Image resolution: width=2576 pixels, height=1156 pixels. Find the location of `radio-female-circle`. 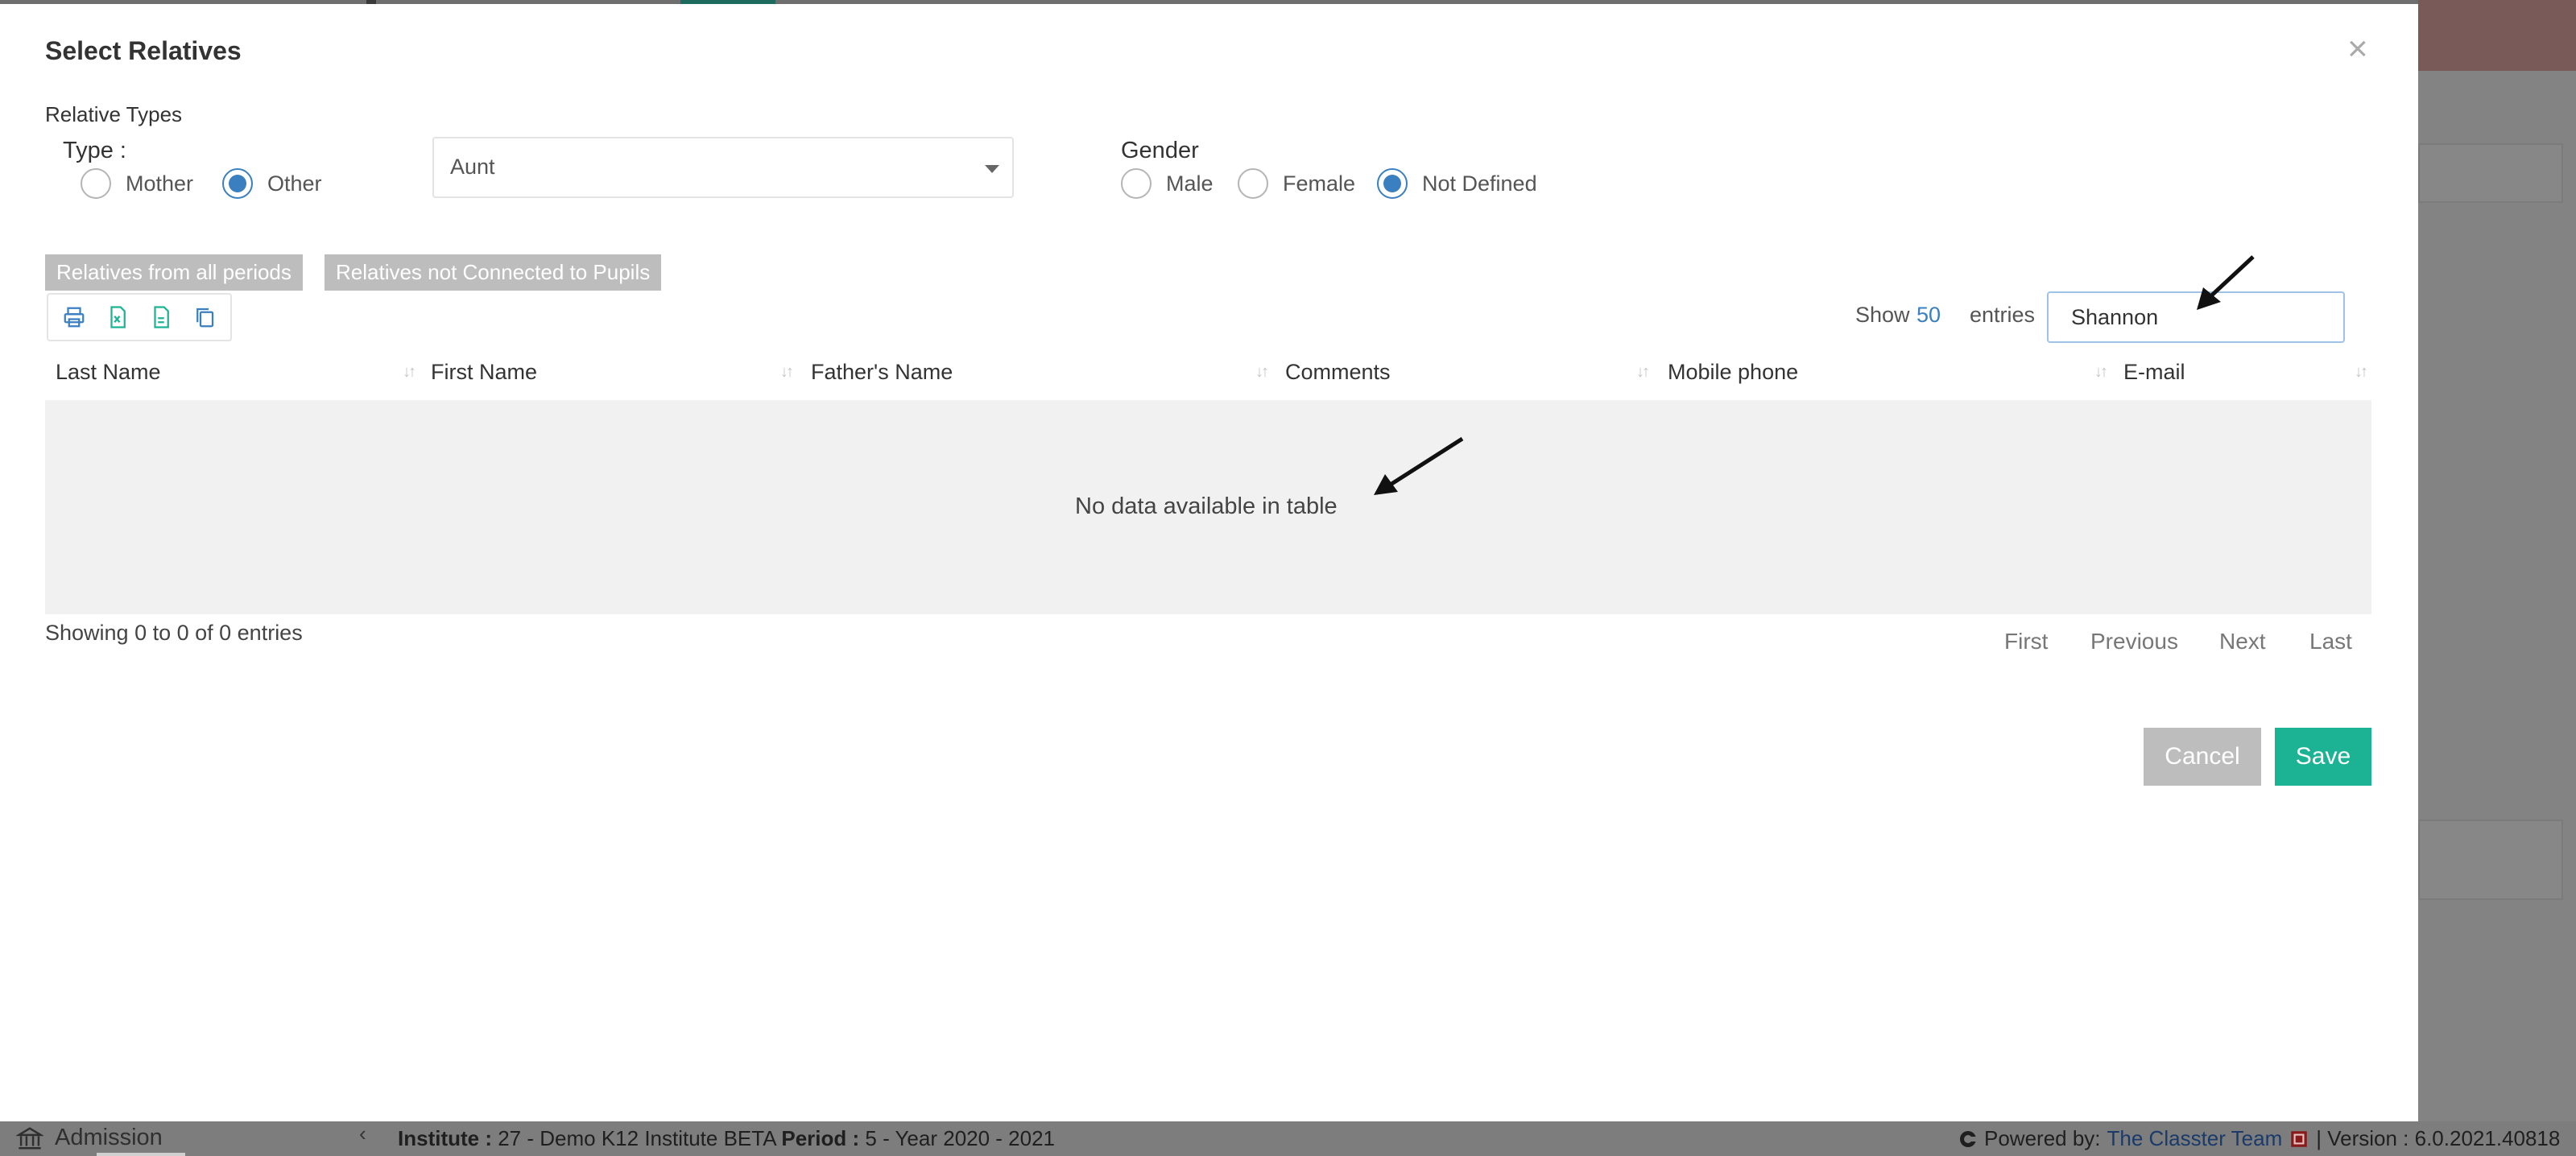

radio-female-circle is located at coordinates (1253, 183).